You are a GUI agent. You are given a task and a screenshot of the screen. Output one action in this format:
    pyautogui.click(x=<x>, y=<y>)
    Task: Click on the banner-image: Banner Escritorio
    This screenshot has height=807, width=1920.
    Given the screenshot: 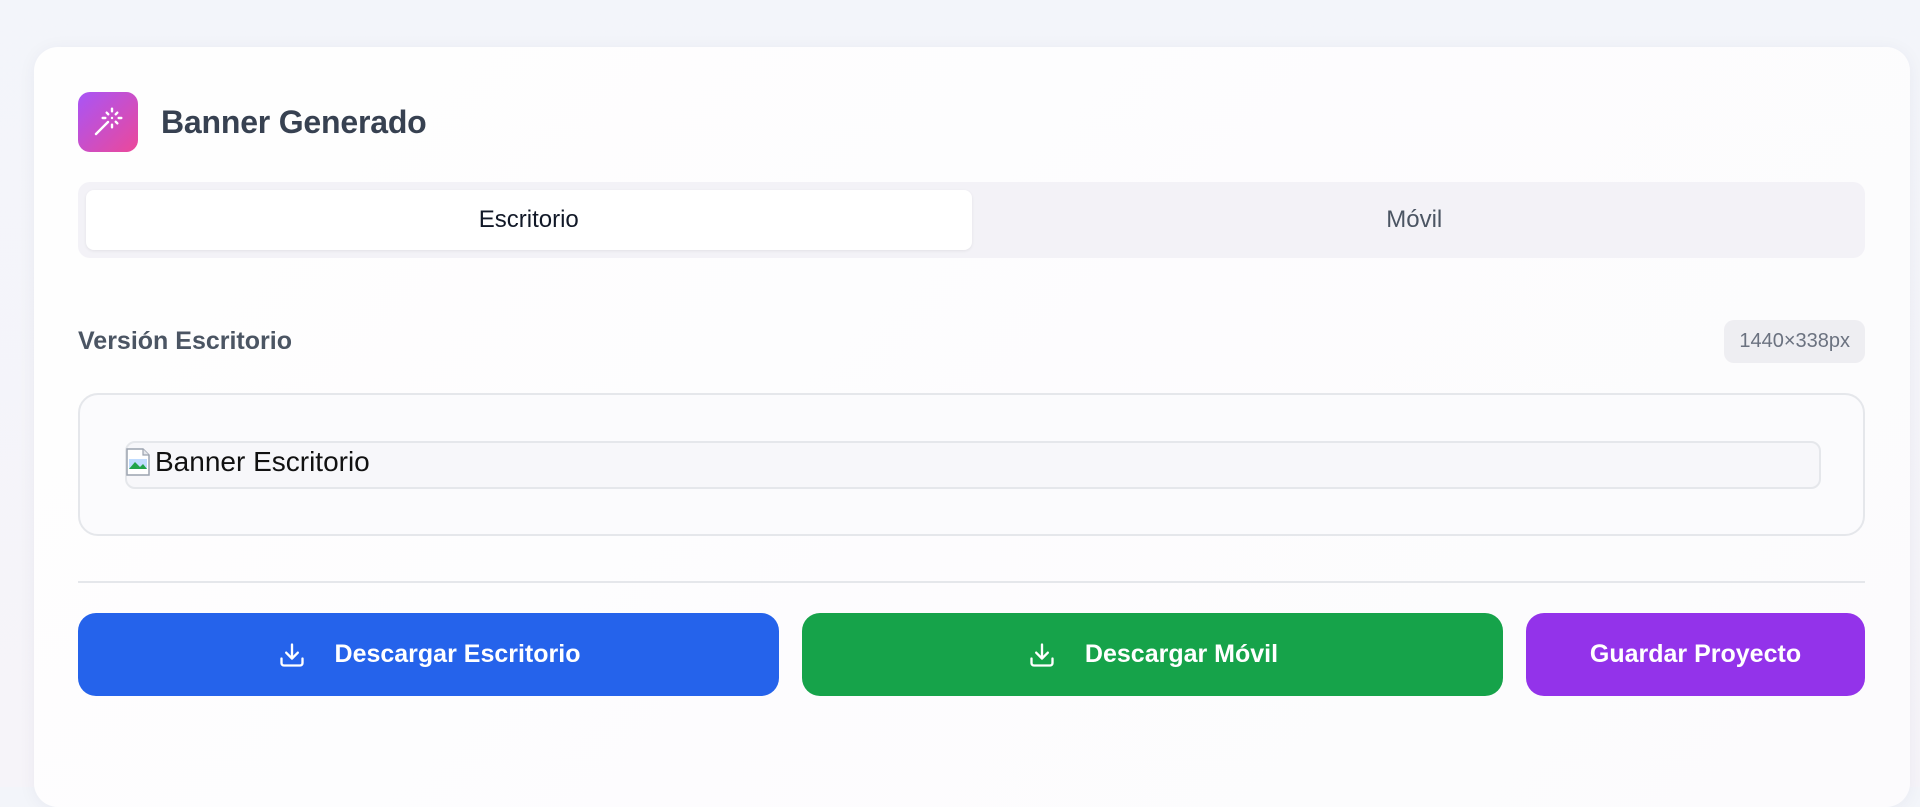 What is the action you would take?
    pyautogui.click(x=973, y=465)
    